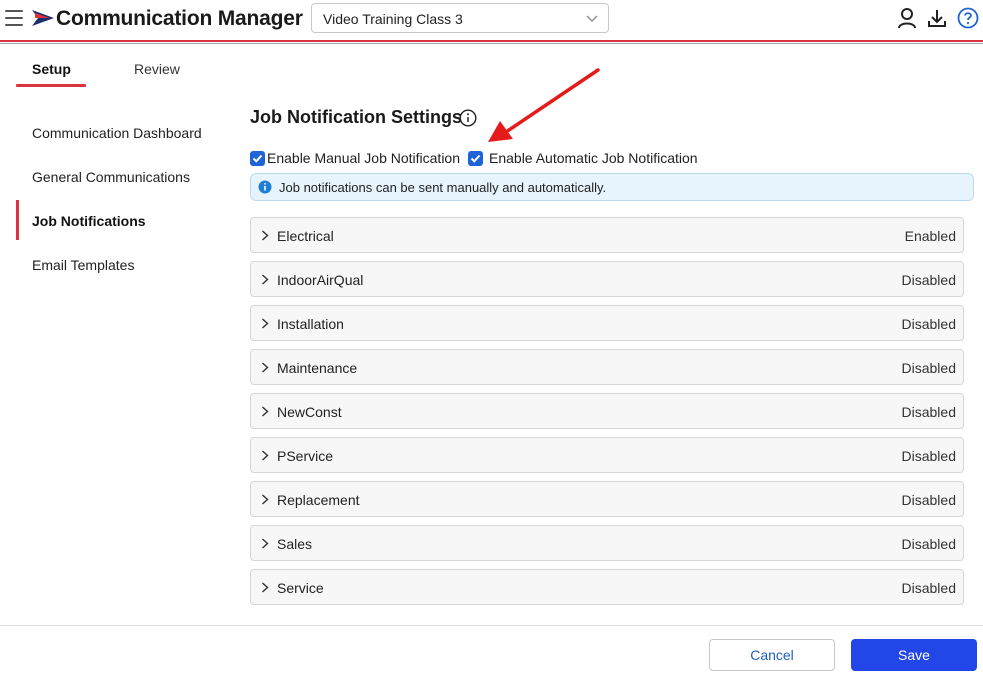 The image size is (983, 683). What do you see at coordinates (305, 456) in the screenshot?
I see `job-type-label: PService` at bounding box center [305, 456].